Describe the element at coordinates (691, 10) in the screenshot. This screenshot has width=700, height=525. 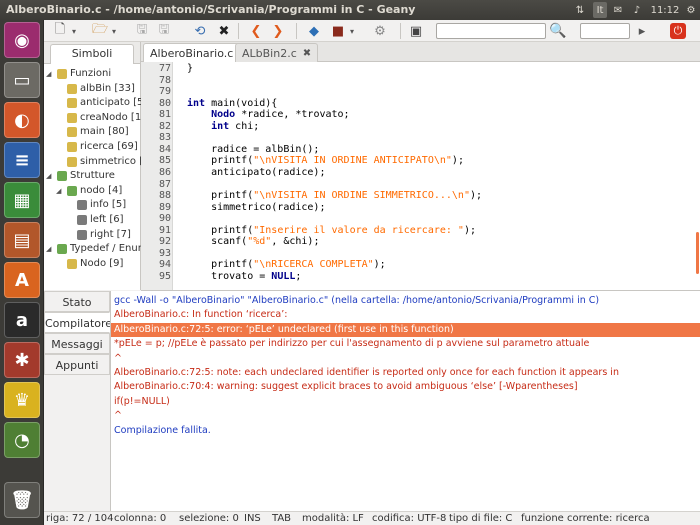
I see `power-gear-icon: ⚙` at that location.